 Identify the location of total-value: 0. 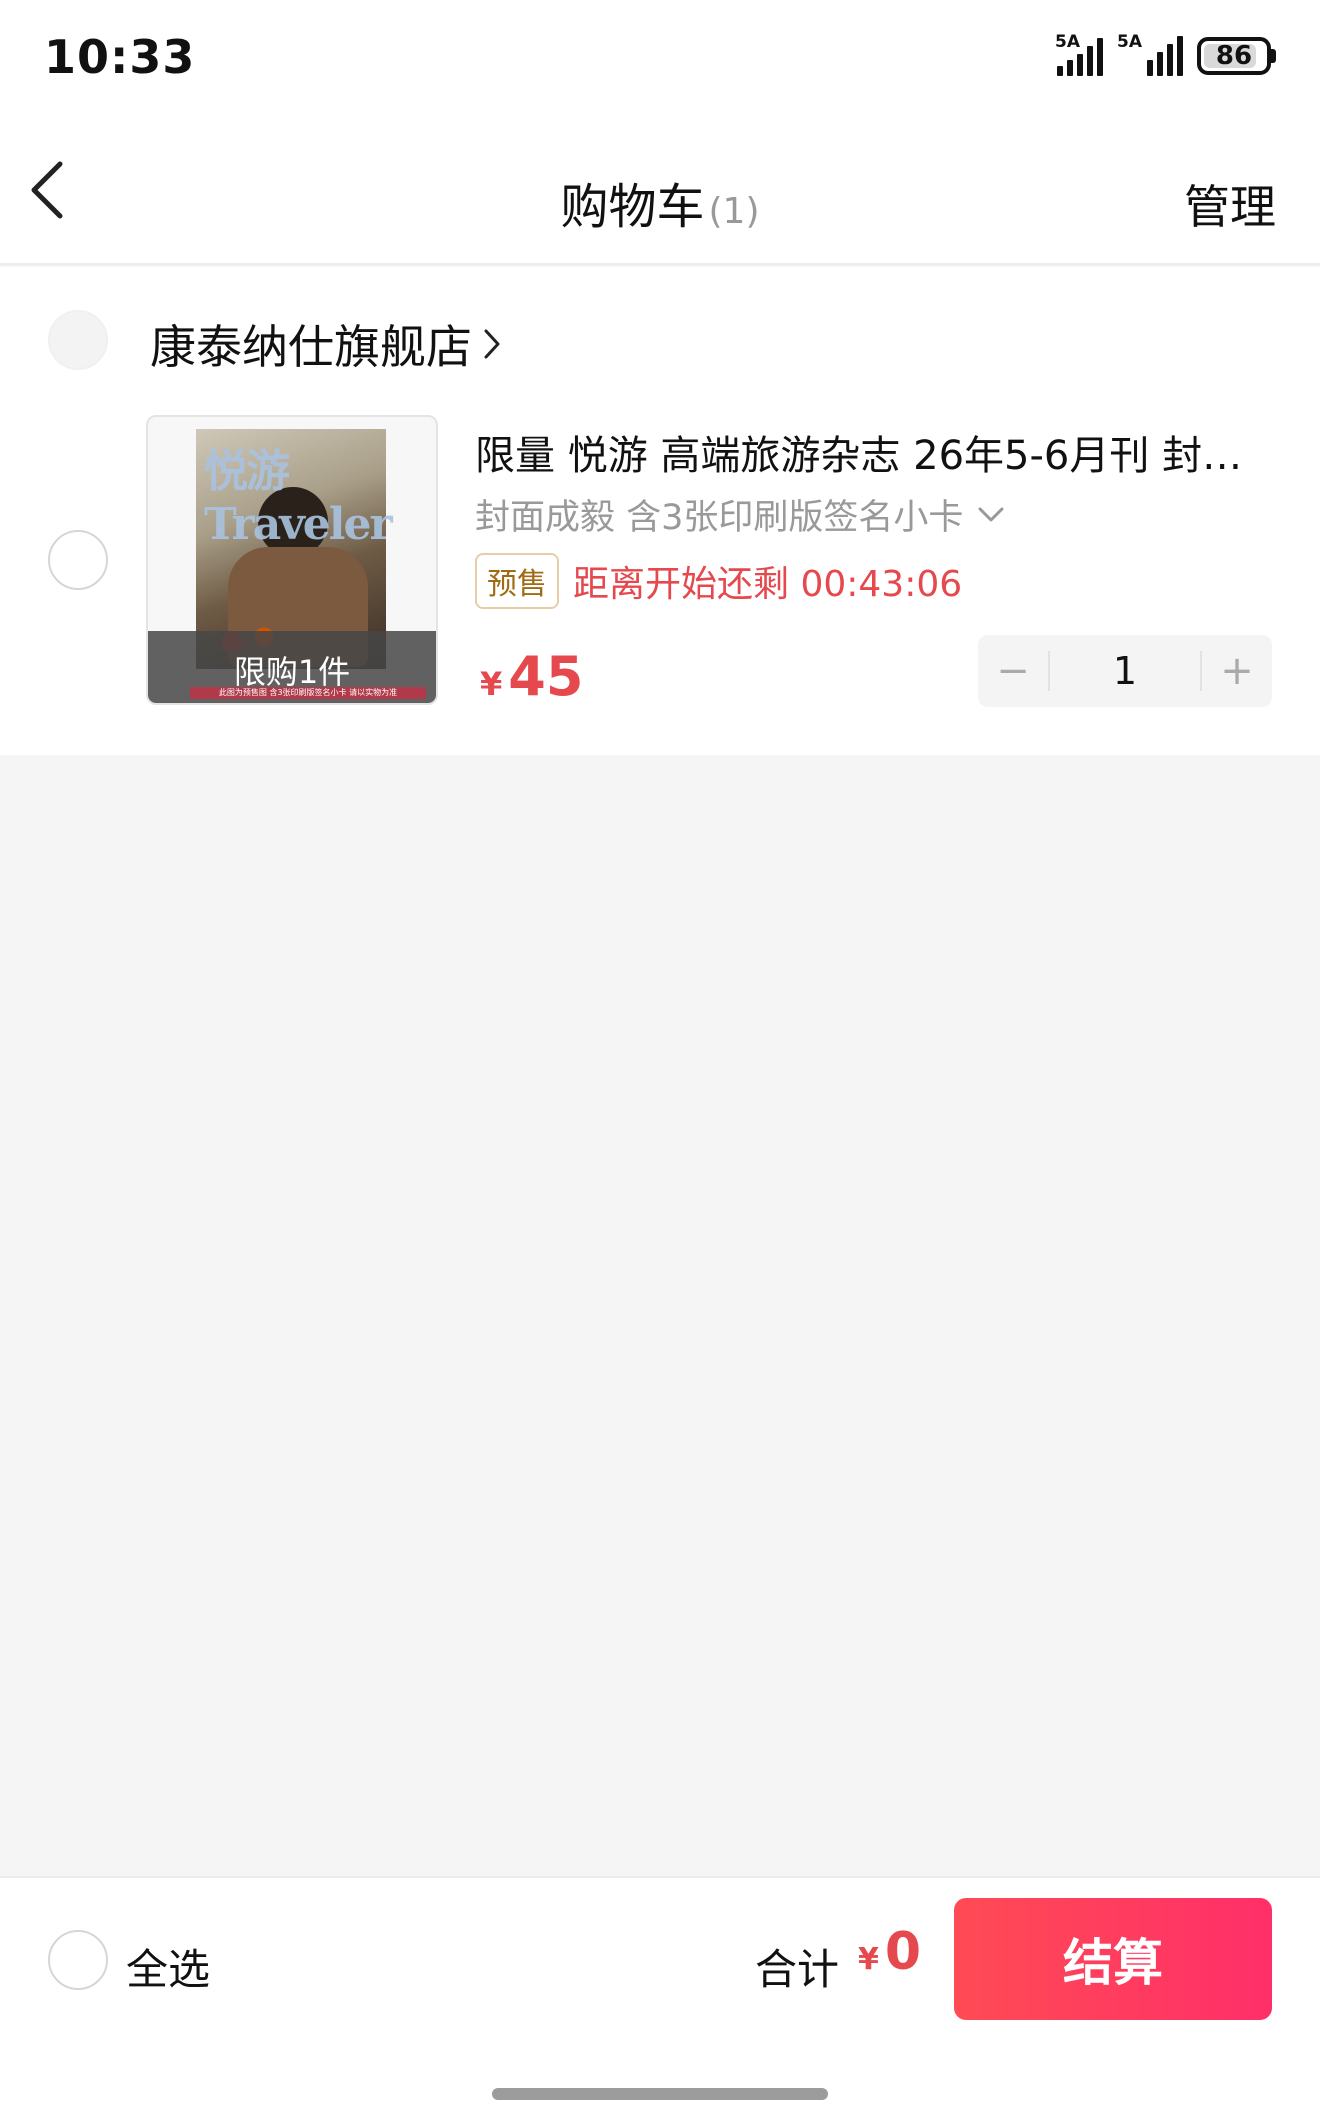
(903, 1952).